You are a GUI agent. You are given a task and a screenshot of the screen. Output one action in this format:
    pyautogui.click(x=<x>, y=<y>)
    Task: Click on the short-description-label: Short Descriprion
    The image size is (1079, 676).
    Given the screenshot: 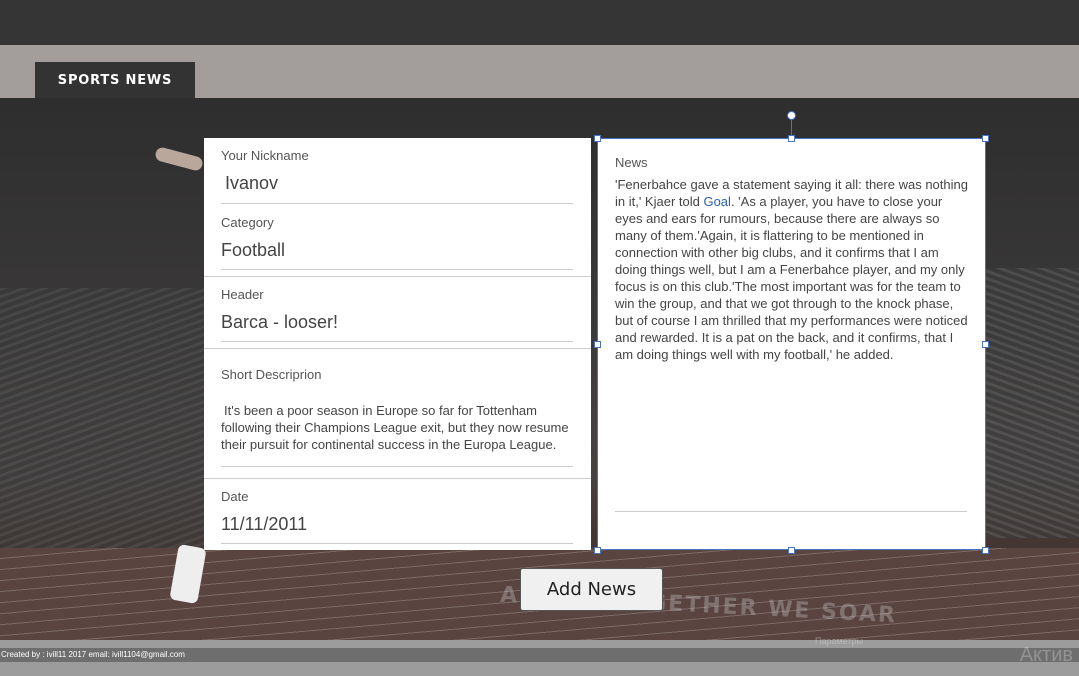 What is the action you would take?
    pyautogui.click(x=271, y=374)
    